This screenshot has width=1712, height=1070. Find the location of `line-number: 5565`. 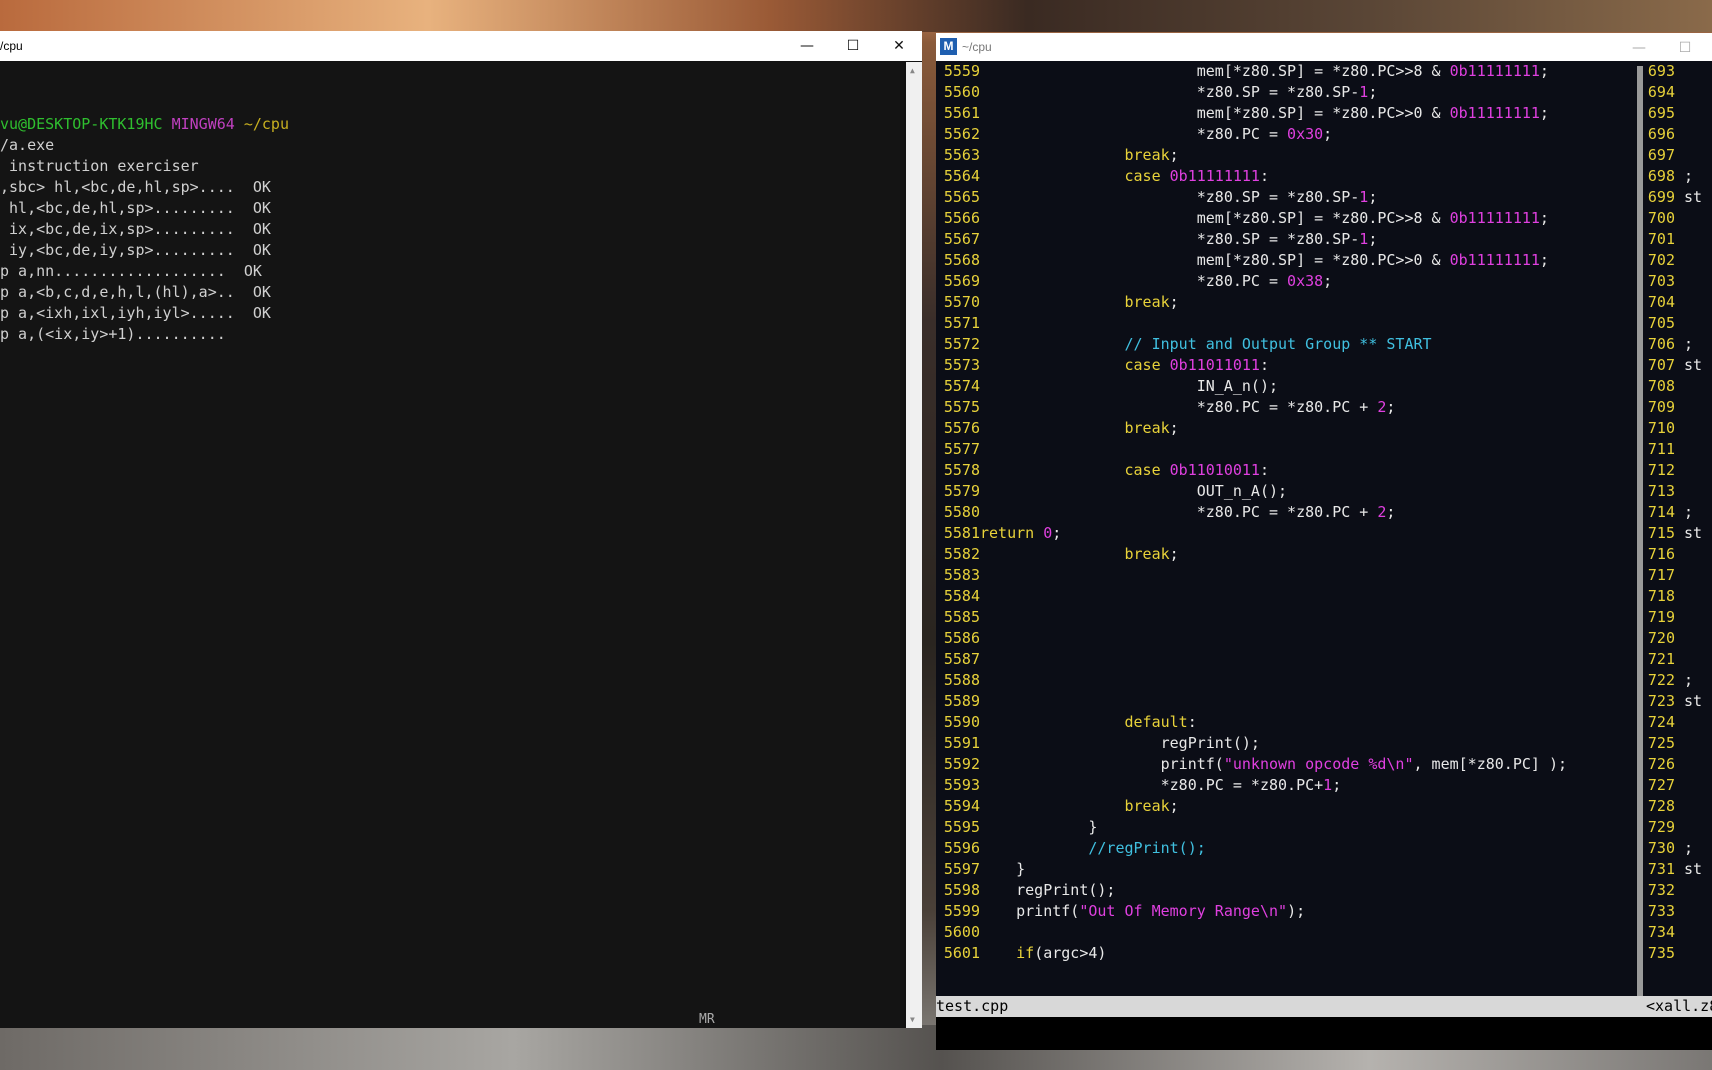

line-number: 5565 is located at coordinates (961, 197).